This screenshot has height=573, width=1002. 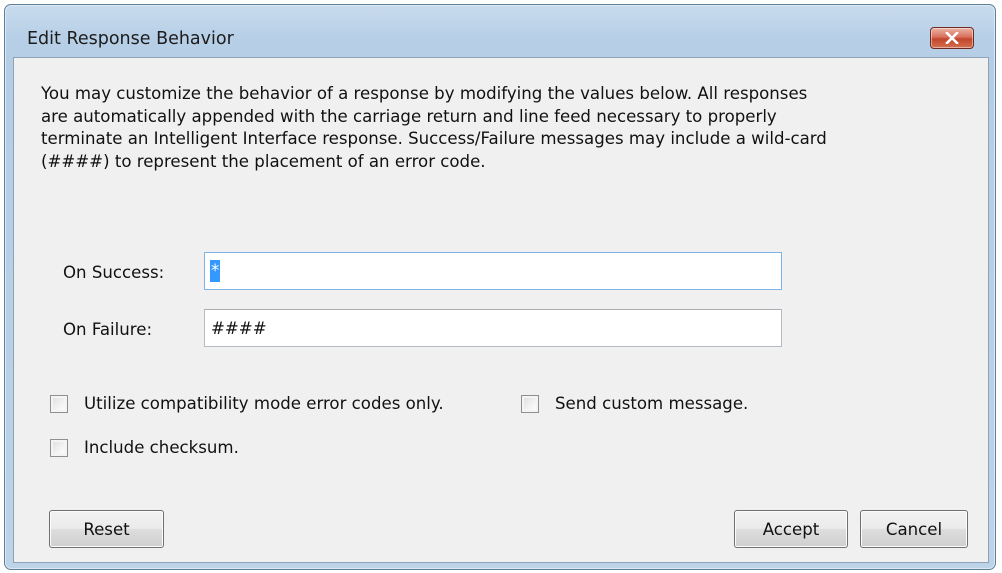 I want to click on on-success-value: *, so click(x=215, y=271).